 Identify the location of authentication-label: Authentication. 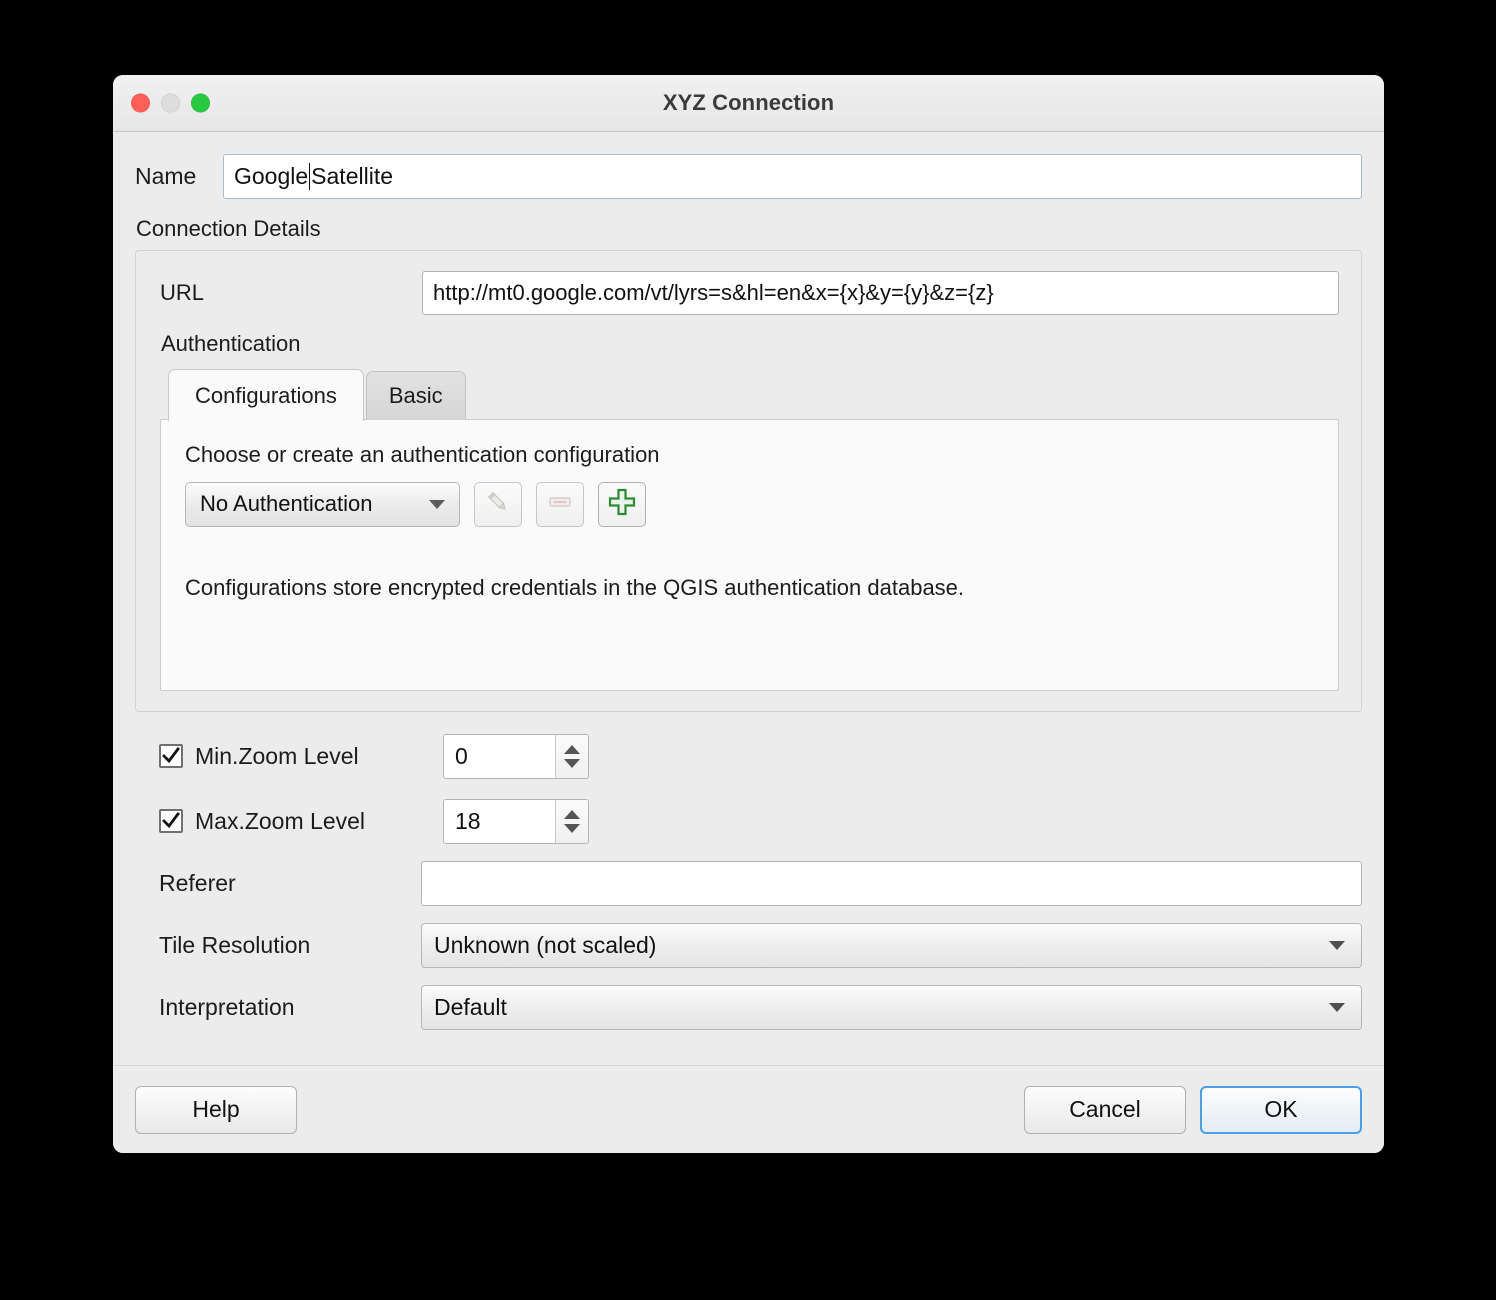
(231, 343).